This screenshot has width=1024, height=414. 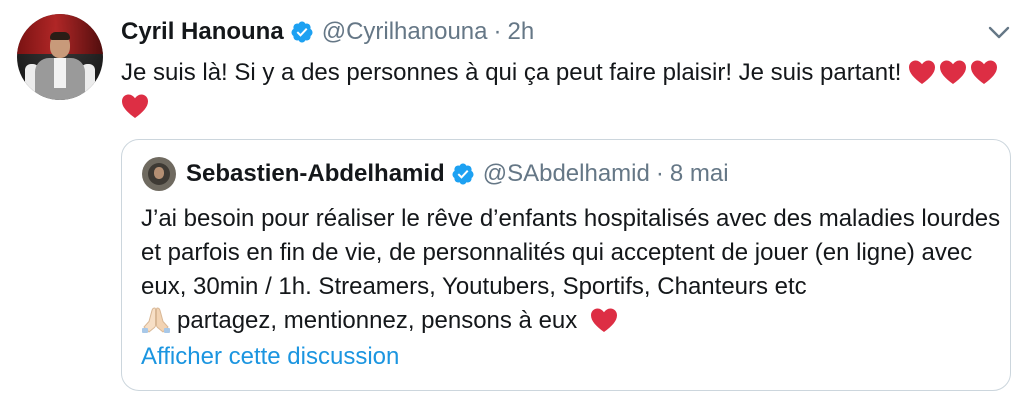 What do you see at coordinates (159, 174) in the screenshot?
I see `quoted-author-avatar` at bounding box center [159, 174].